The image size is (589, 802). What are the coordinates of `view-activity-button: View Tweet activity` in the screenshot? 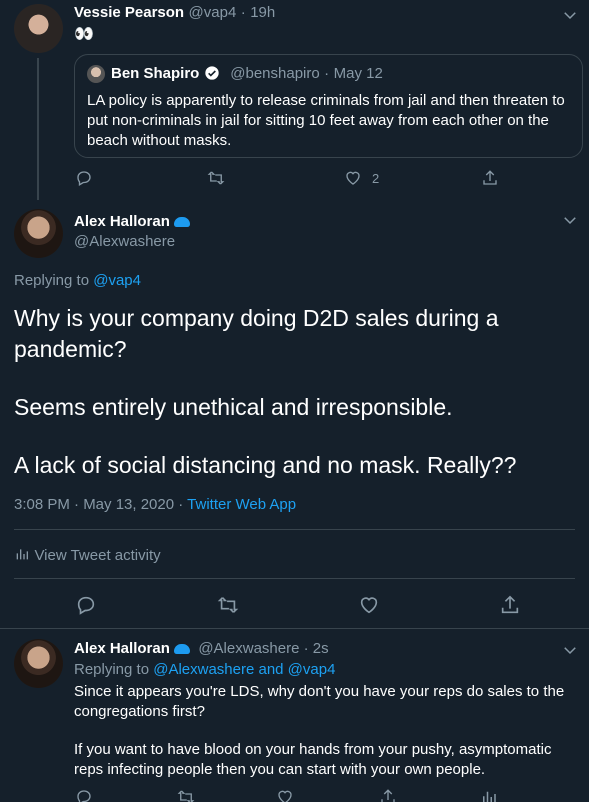 It's located at (87, 555).